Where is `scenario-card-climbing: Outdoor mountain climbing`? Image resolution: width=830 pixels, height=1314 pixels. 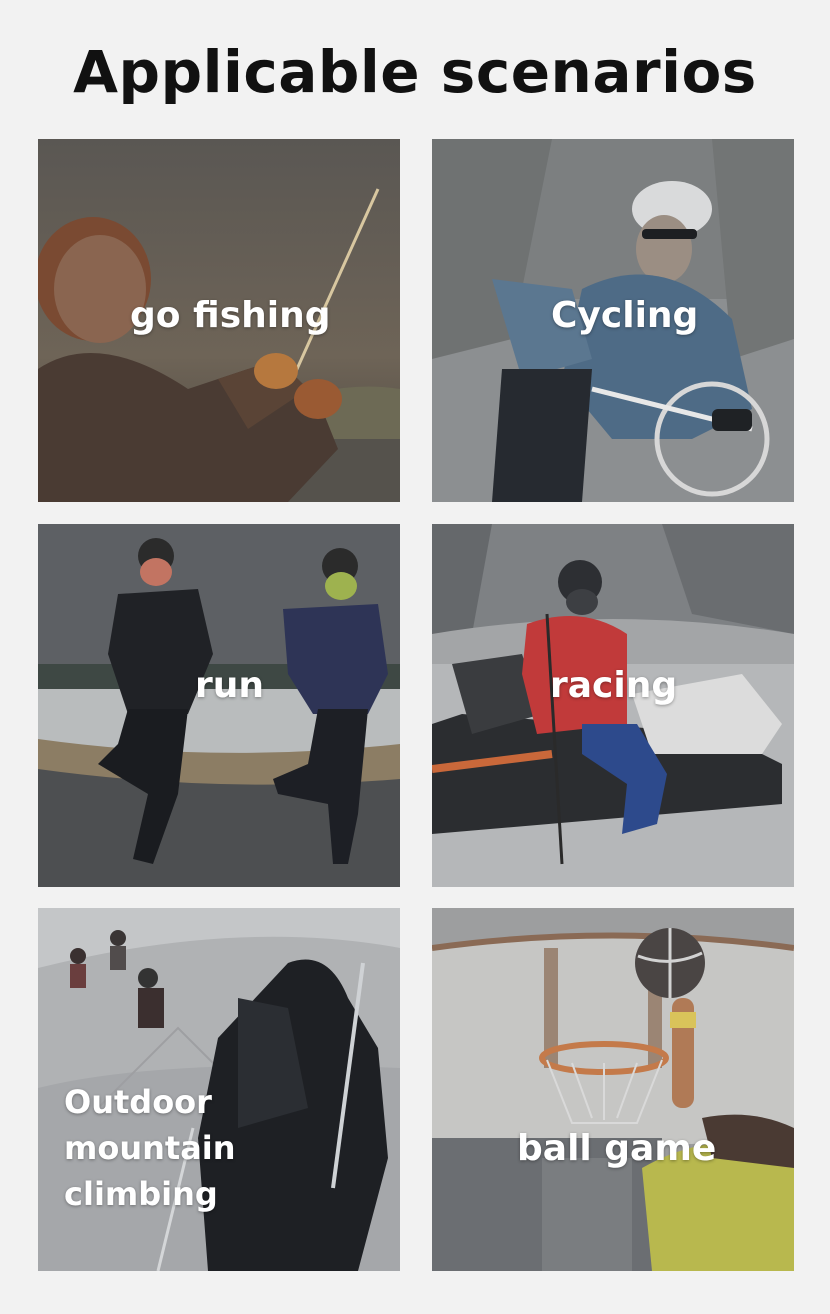 scenario-card-climbing: Outdoor mountain climbing is located at coordinates (219, 1089).